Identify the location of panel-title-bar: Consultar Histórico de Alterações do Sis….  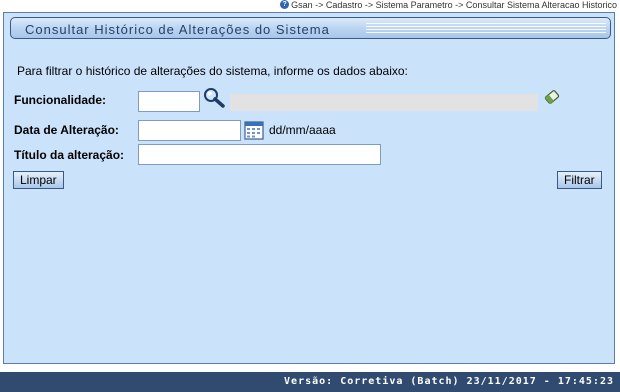
(310, 28).